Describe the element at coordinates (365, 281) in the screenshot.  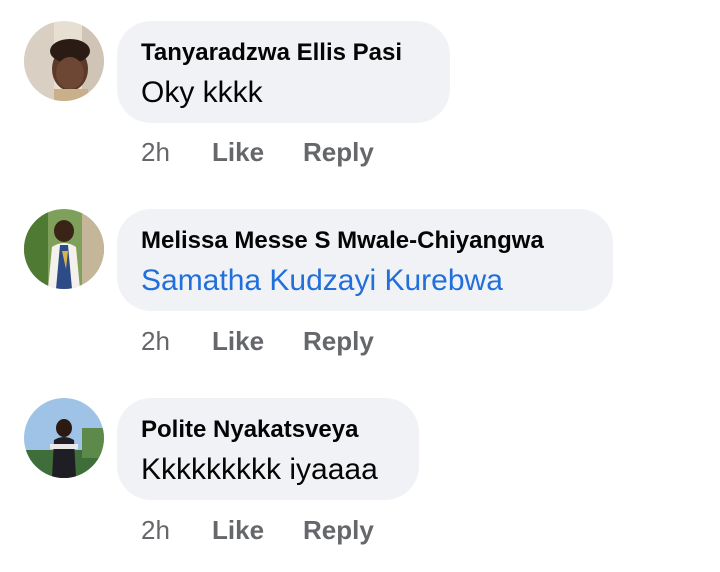
I see `mentioned-user-link: Samatha Kudzayi Kurebwa` at that location.